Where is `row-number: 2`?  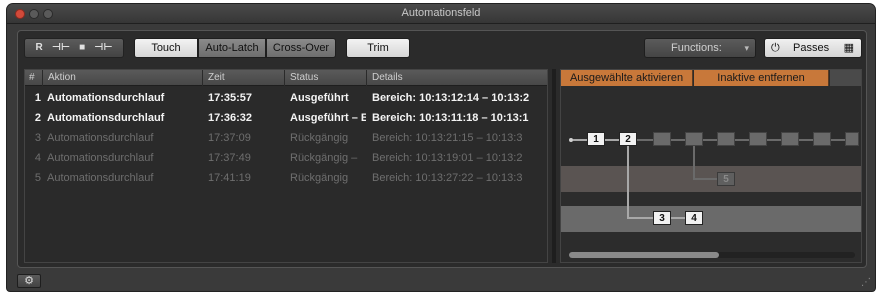
row-number: 2 is located at coordinates (37, 118).